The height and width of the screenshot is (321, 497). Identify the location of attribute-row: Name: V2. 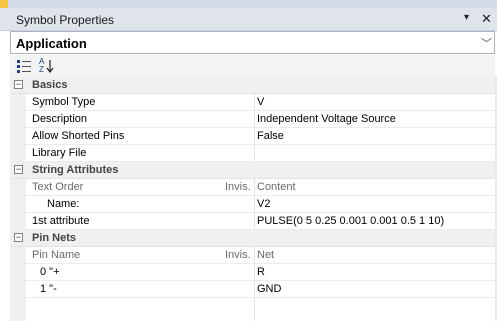
(252, 204).